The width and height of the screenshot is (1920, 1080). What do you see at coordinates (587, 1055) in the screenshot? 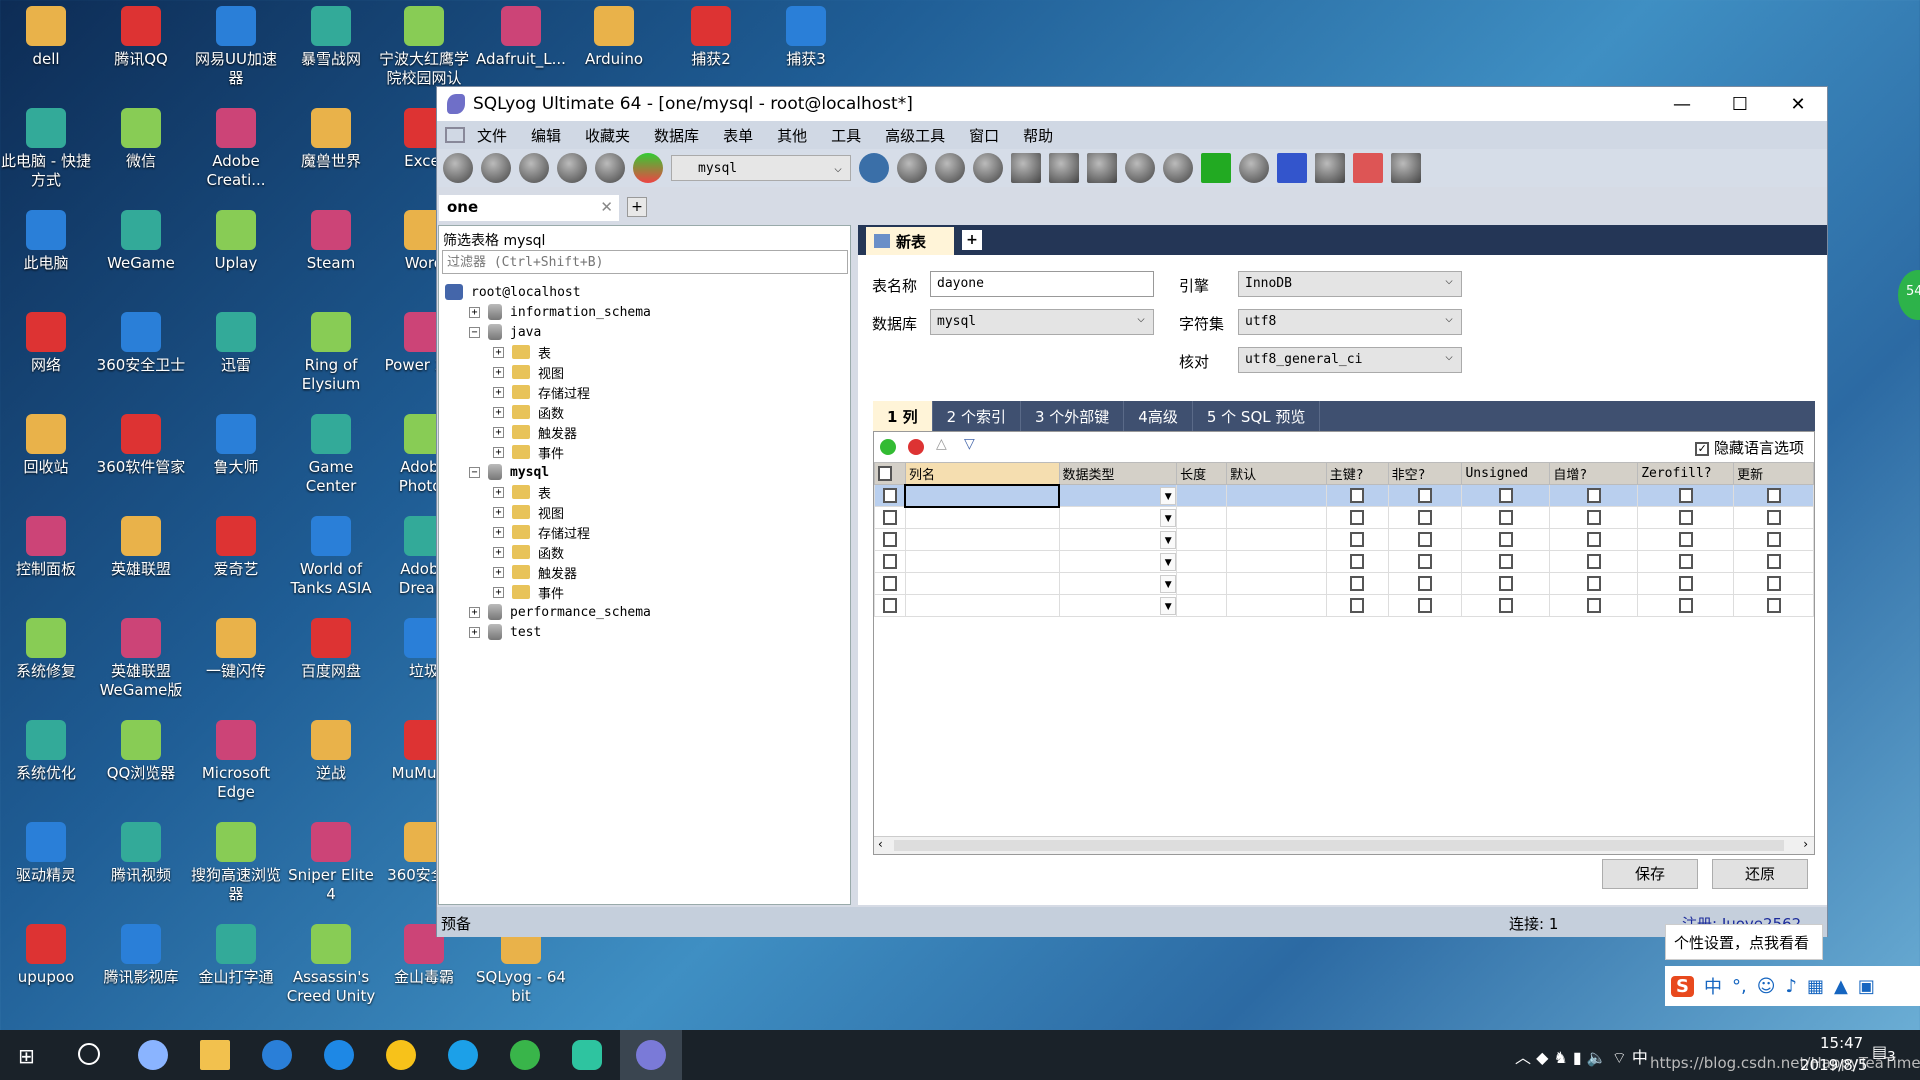
I see `taskbar-app-icon` at bounding box center [587, 1055].